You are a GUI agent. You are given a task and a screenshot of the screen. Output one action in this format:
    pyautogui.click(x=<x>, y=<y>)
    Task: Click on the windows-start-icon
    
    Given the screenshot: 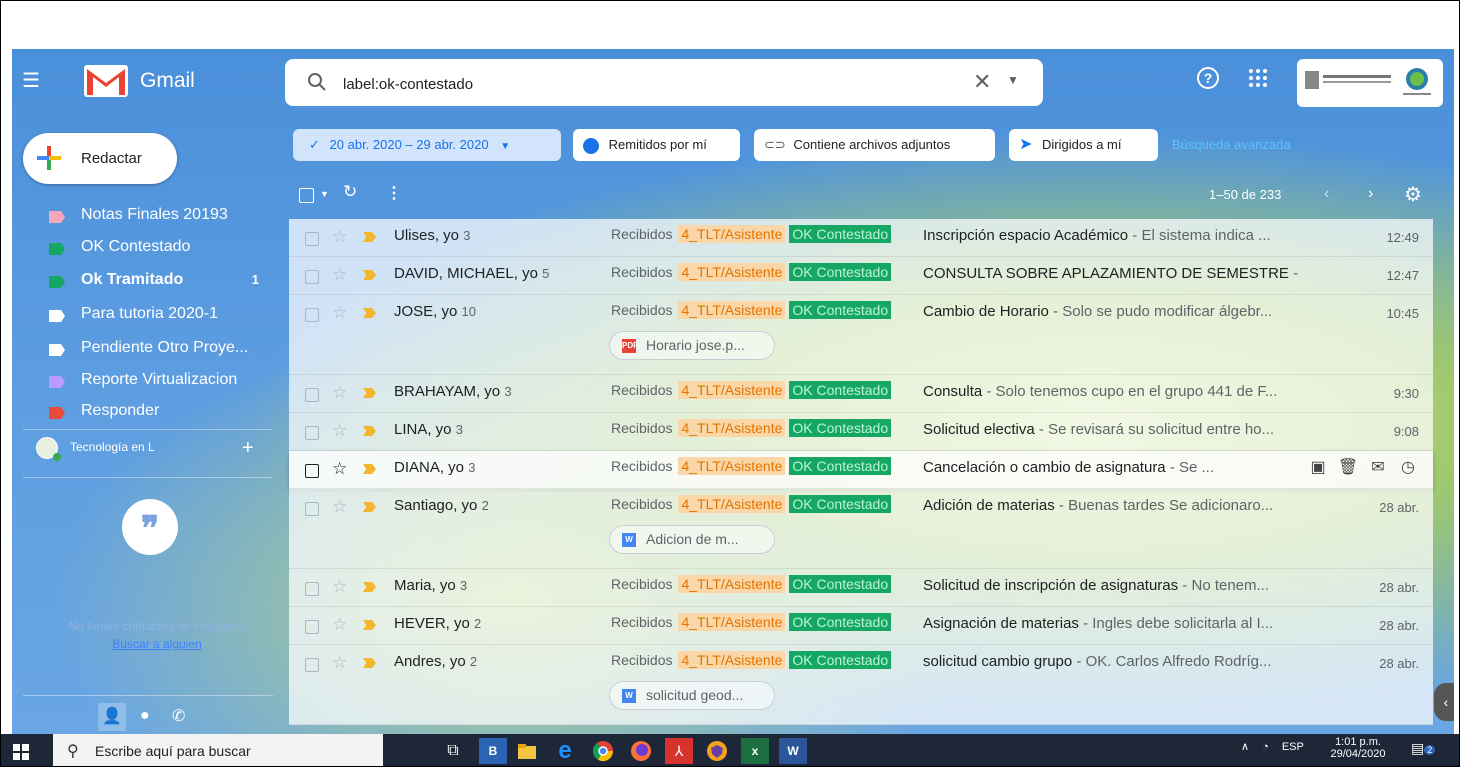 What is the action you would take?
    pyautogui.click(x=21, y=752)
    